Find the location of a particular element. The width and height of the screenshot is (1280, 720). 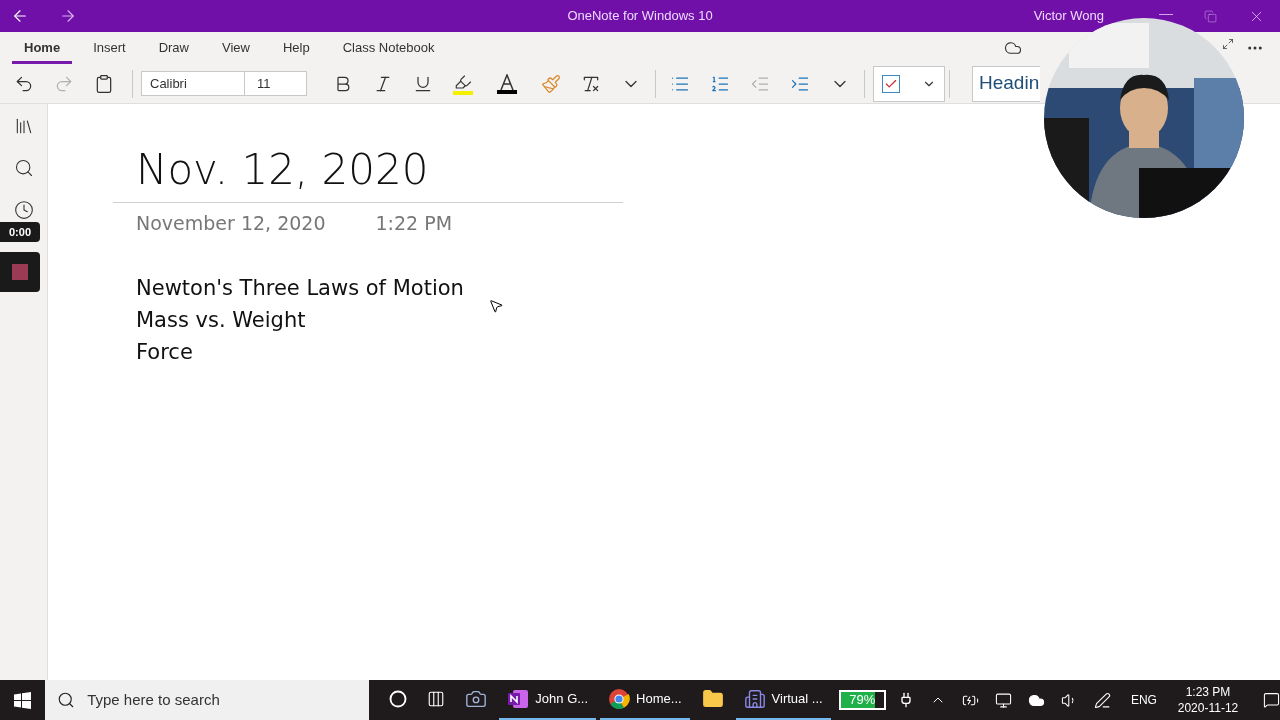

ribbon-tab: Class Notebook is located at coordinates (388, 48).